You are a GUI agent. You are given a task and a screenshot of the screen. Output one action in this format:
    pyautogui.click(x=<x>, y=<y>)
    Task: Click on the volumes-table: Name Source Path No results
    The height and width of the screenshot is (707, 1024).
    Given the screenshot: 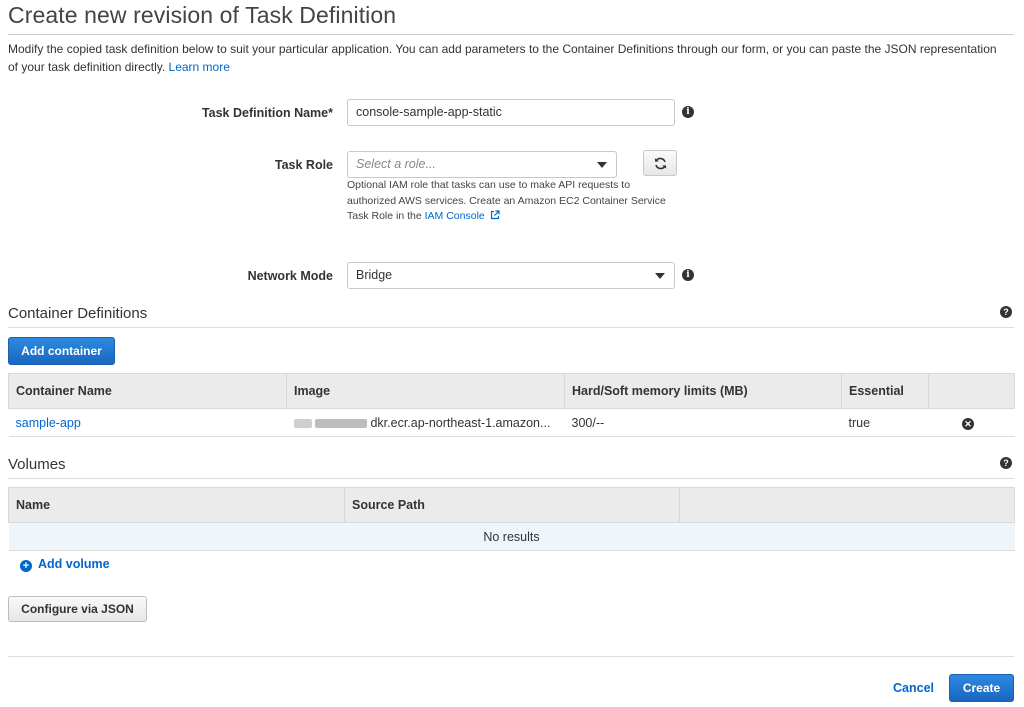 What is the action you would take?
    pyautogui.click(x=511, y=519)
    